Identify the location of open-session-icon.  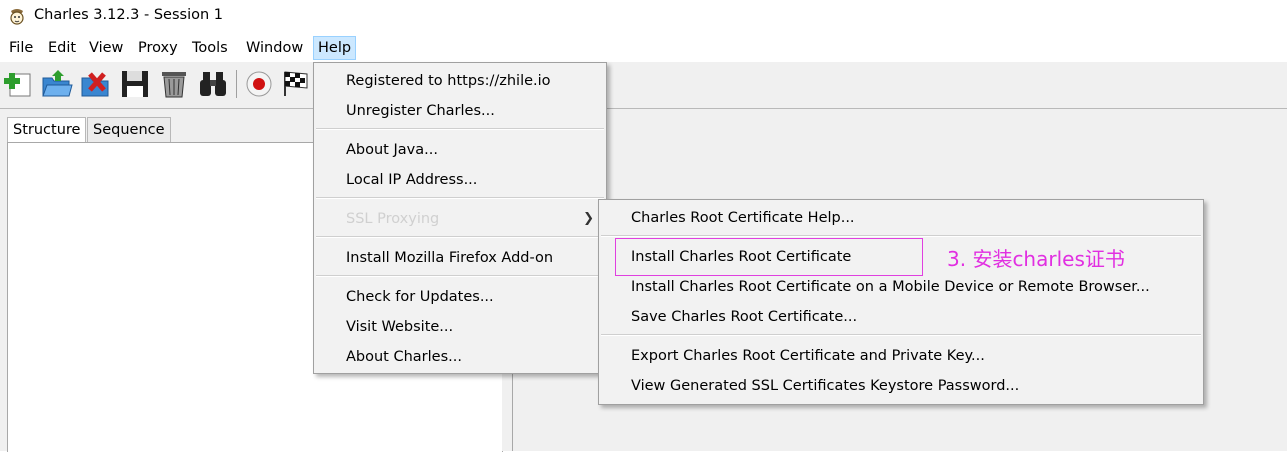
(57, 83).